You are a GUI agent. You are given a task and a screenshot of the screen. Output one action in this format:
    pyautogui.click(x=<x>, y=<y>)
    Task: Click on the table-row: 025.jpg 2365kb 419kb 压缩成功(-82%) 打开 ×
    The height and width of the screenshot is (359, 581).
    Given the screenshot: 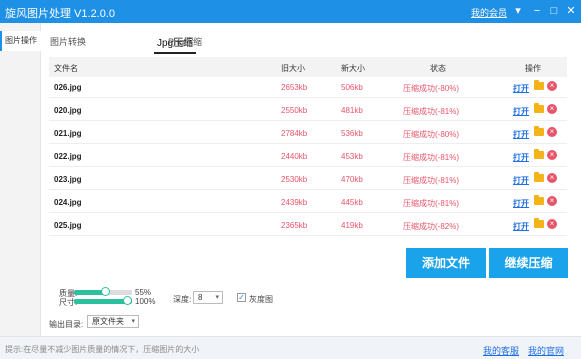 What is the action you would take?
    pyautogui.click(x=308, y=224)
    